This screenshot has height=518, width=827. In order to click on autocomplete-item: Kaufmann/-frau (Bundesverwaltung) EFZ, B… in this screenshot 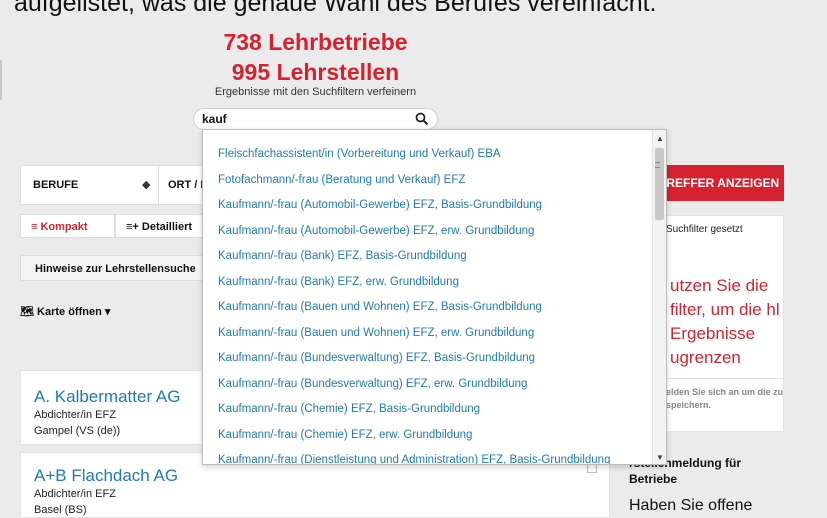, I will do `click(428, 361)`.